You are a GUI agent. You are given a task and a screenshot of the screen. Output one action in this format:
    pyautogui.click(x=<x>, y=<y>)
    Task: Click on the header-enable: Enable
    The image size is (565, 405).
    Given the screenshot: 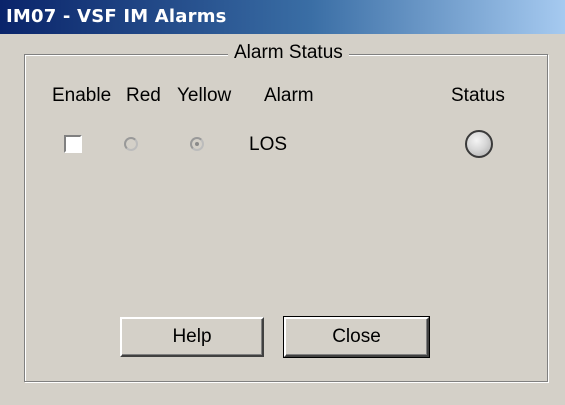 What is the action you would take?
    pyautogui.click(x=82, y=95)
    